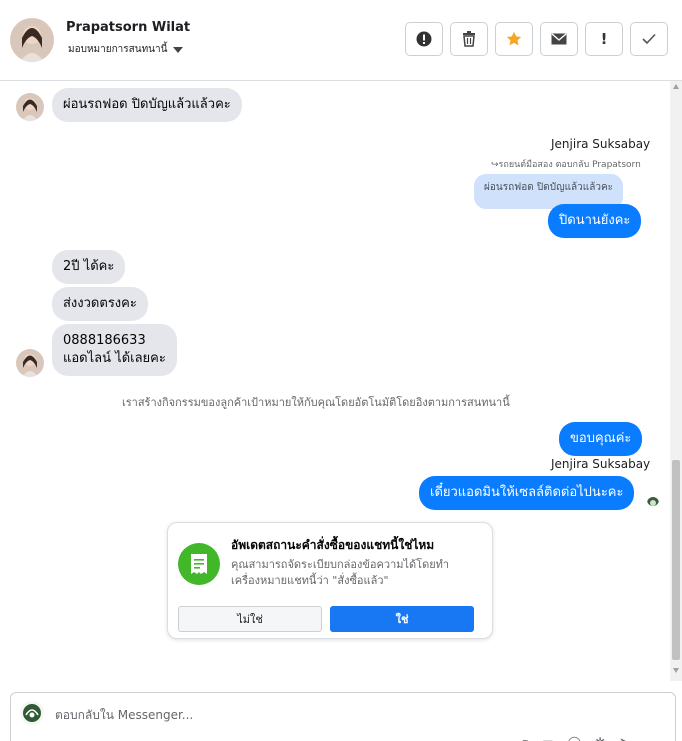 This screenshot has width=682, height=741. Describe the element at coordinates (341, 40) in the screenshot. I see `conversation-header: Prapatsorn Wilat มอบหมายการสนทนานี้ !` at that location.